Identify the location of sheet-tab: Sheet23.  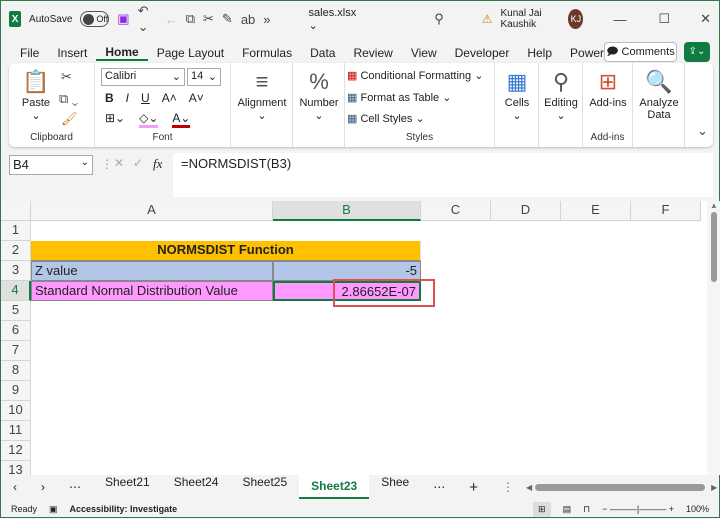
(334, 487).